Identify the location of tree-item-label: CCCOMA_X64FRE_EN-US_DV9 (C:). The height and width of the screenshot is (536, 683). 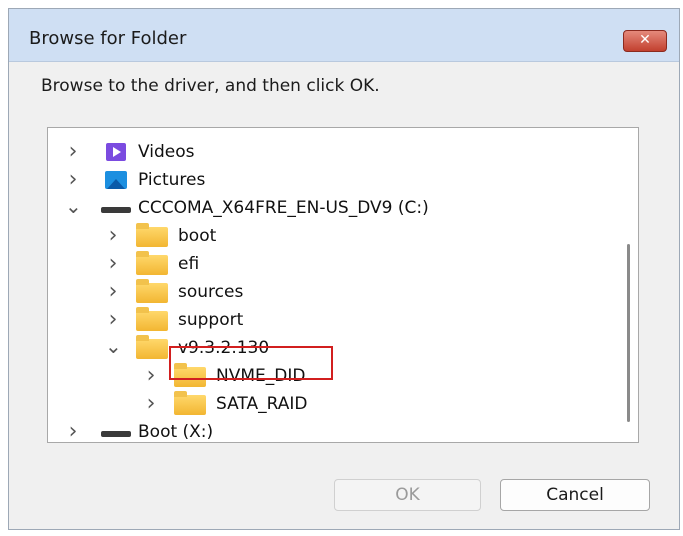
(283, 208).